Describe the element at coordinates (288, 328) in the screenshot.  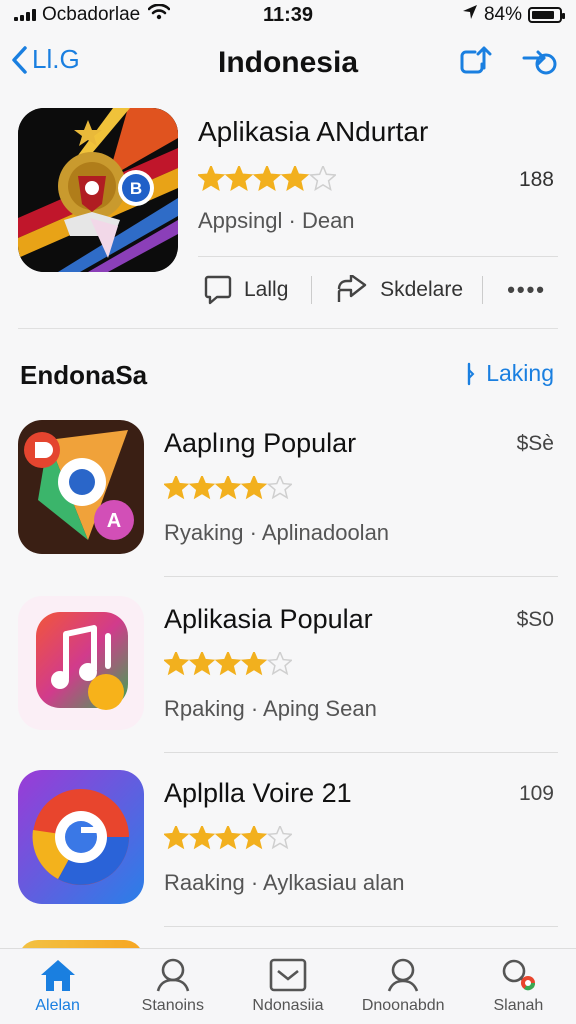
I see `section-divider` at that location.